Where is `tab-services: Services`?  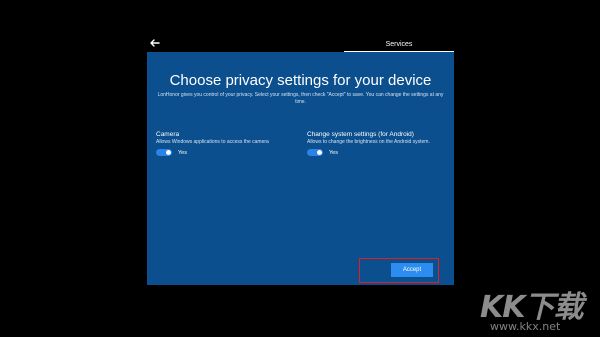 tab-services: Services is located at coordinates (399, 45).